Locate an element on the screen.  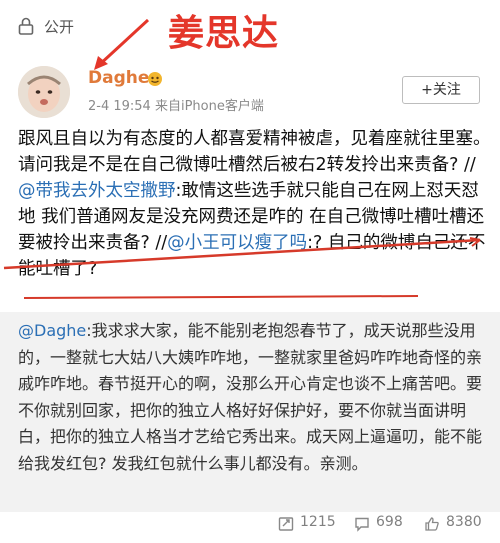
mention-link: @带我去外太空撒野 is located at coordinates (97, 191).